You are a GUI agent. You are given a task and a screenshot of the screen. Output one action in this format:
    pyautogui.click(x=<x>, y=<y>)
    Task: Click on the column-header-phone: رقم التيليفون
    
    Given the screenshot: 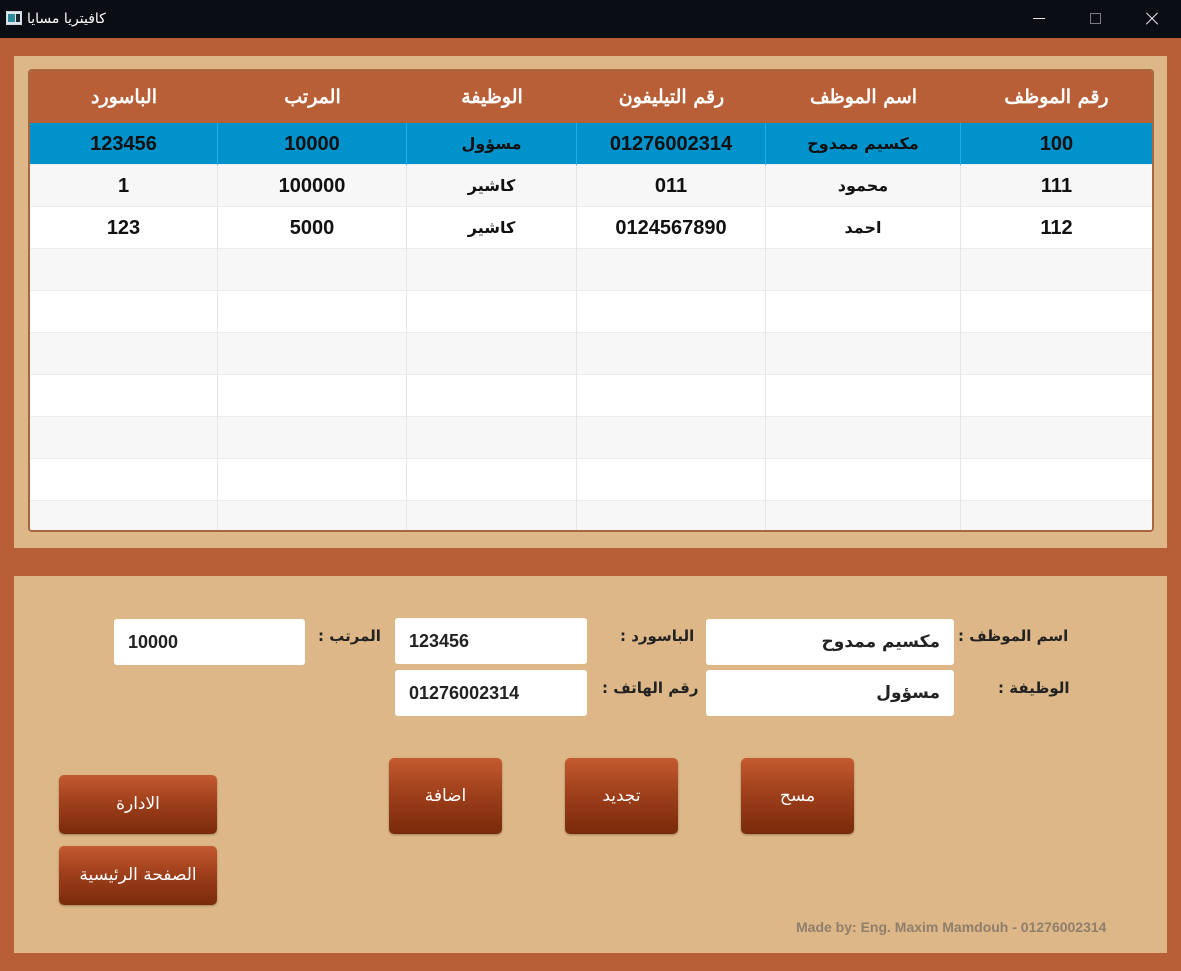 What is the action you would take?
    pyautogui.click(x=671, y=97)
    